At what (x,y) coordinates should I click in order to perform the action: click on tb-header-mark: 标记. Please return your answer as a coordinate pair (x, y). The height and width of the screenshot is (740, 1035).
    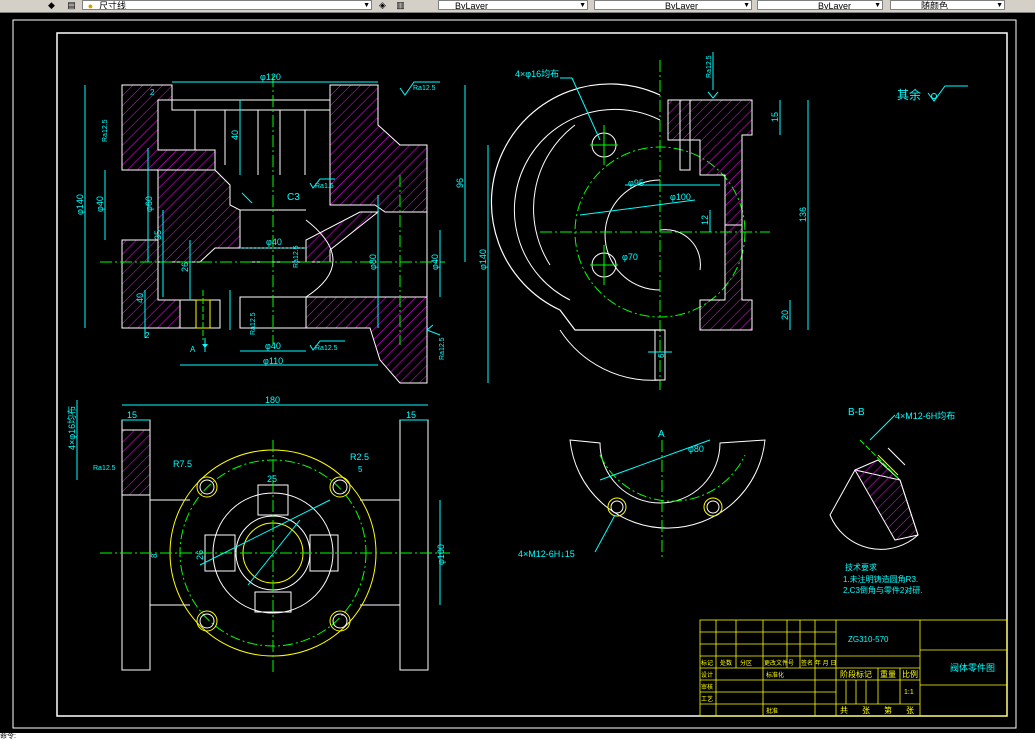
    Looking at the image, I should click on (707, 663).